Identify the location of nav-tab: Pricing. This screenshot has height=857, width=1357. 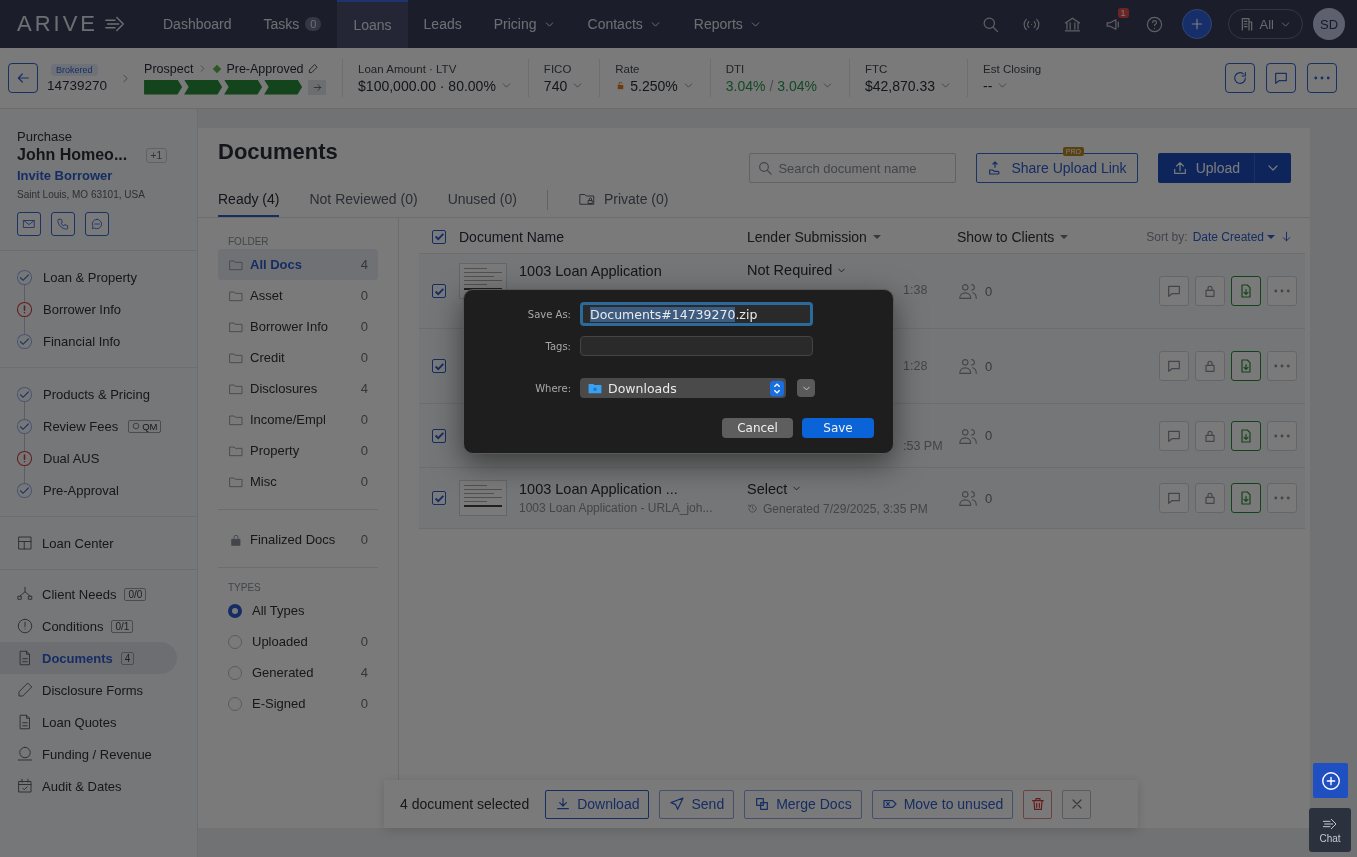
(524, 24).